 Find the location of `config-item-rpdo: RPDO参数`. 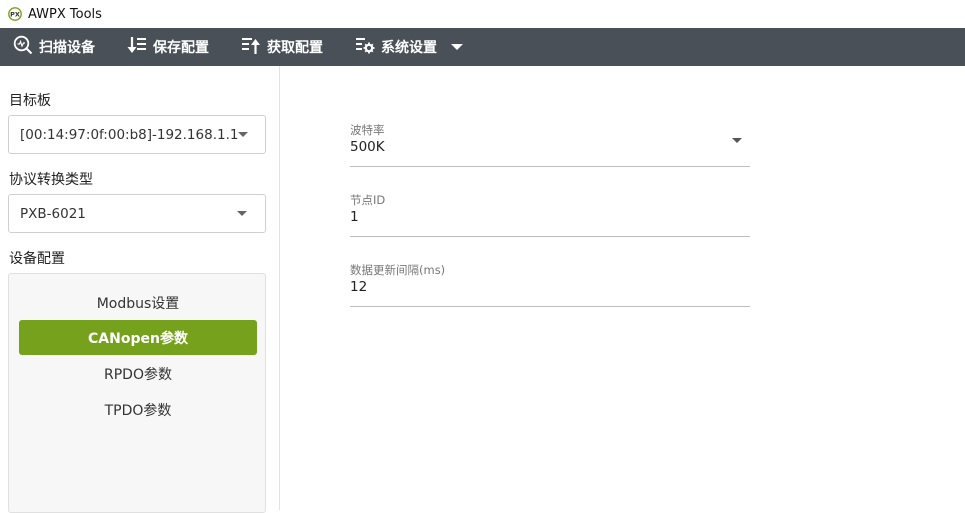

config-item-rpdo: RPDO参数 is located at coordinates (138, 373).